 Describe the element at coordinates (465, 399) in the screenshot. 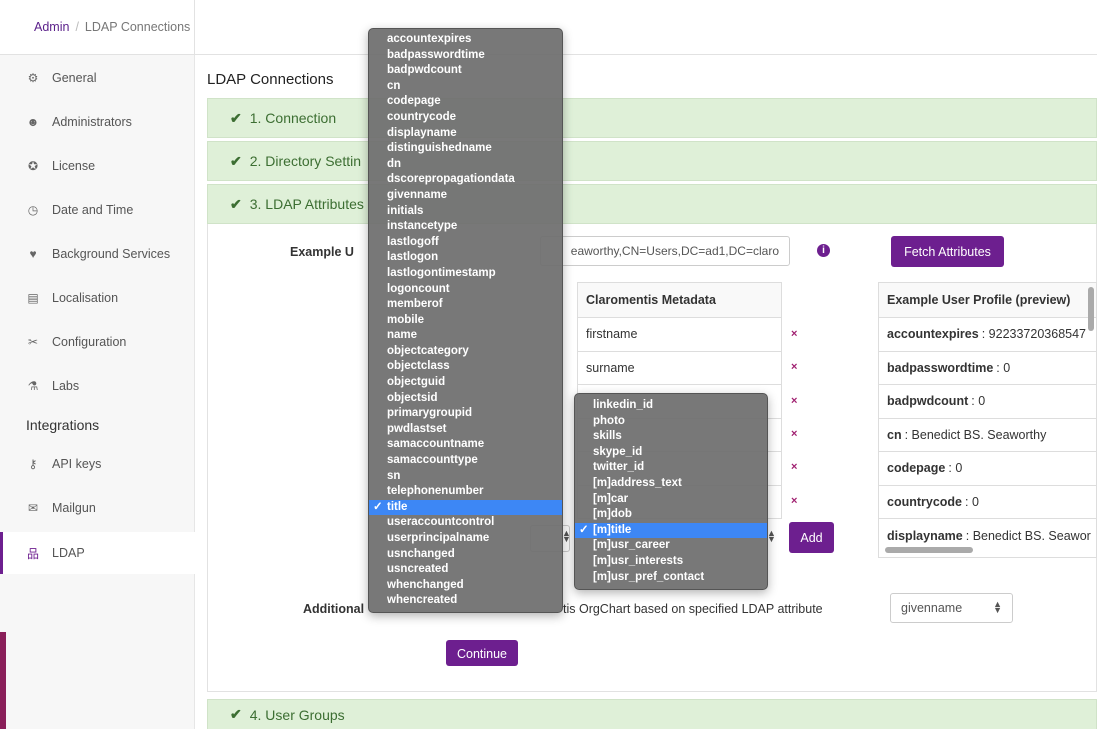

I see `dropdown-option: objectsid` at that location.